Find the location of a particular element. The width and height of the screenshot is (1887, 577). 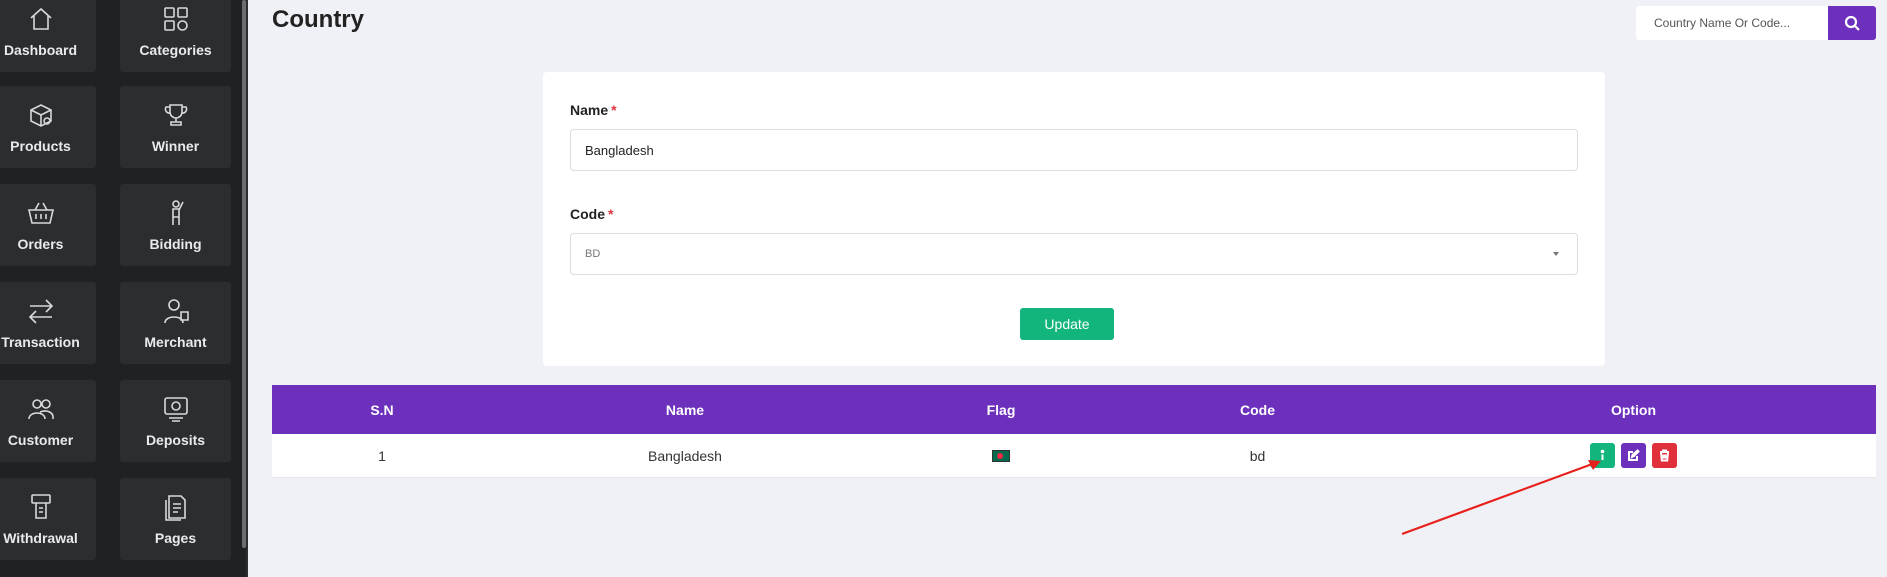

sidebar-item-dashboard: Dashboard is located at coordinates (48, 36).